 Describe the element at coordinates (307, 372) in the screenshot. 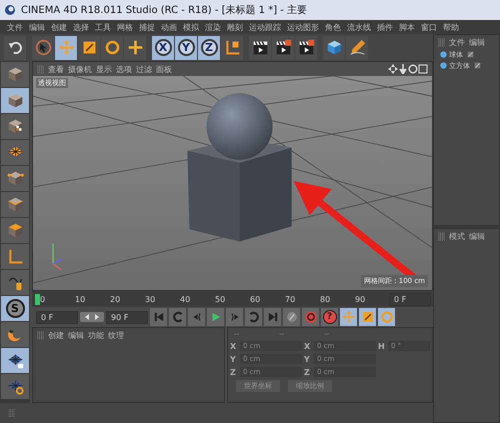

I see `axis-label: Z` at that location.